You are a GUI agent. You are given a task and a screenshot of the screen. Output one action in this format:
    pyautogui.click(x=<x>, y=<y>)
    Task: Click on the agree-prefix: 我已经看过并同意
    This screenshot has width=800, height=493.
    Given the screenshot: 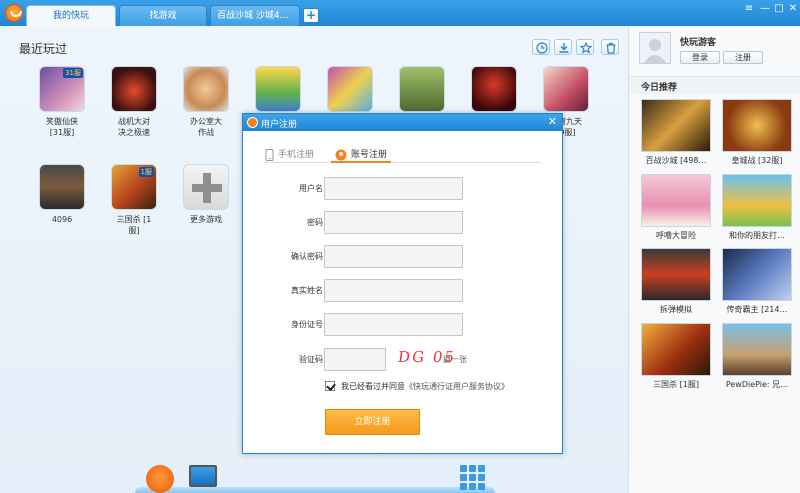 What is the action you would take?
    pyautogui.click(x=373, y=386)
    